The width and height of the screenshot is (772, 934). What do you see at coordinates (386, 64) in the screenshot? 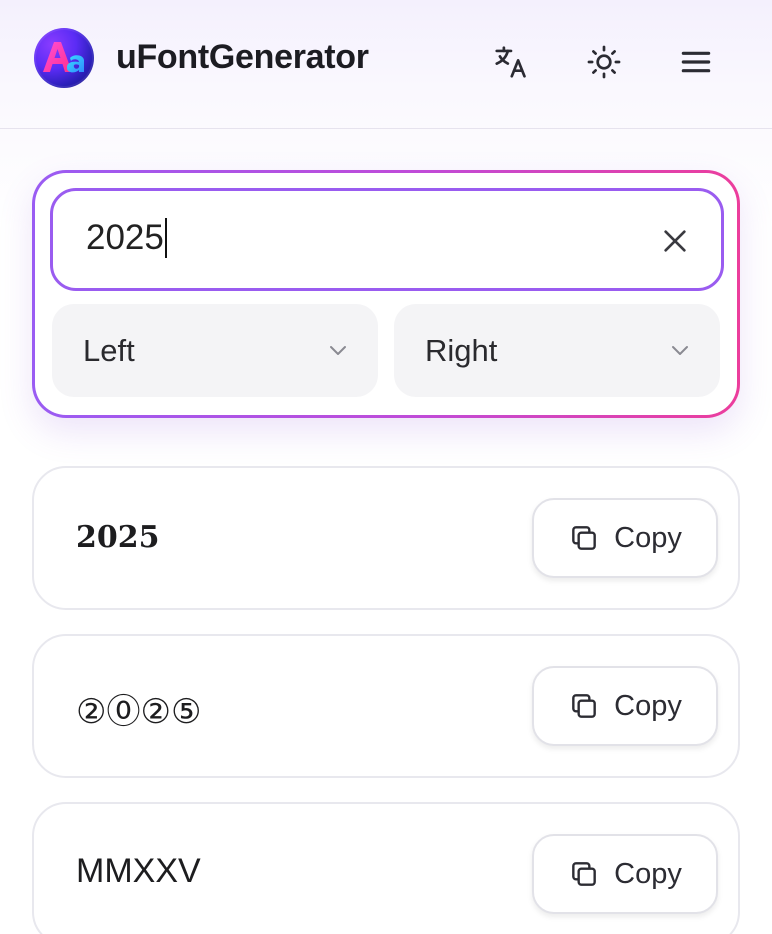
I see `app-header: uFontGenerator` at bounding box center [386, 64].